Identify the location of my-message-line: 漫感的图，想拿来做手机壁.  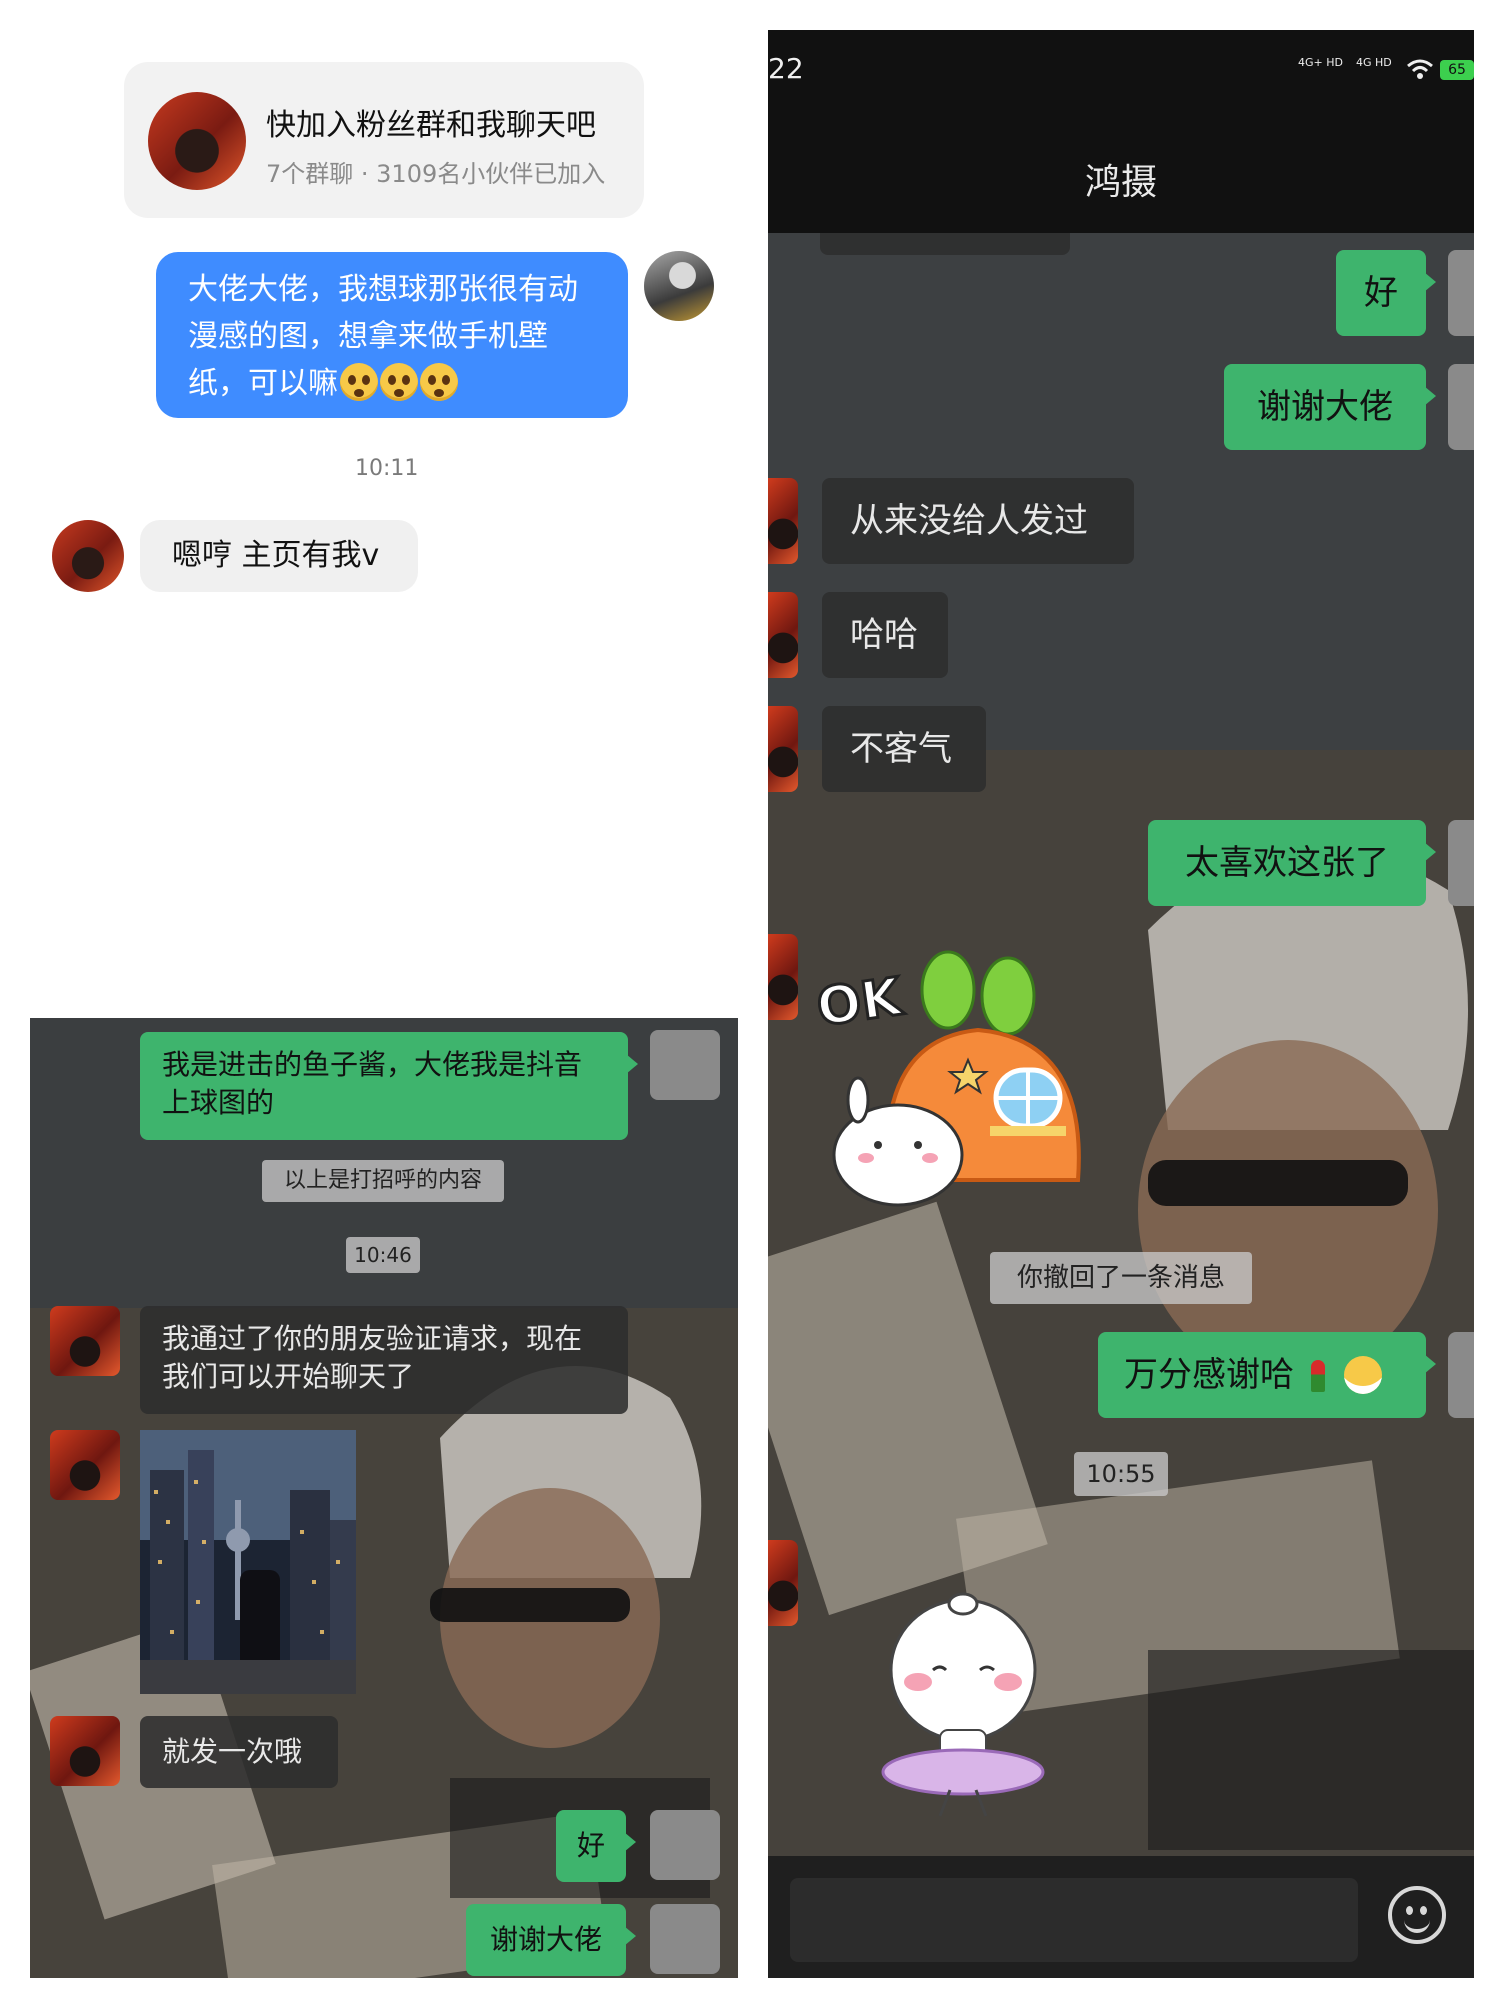
(368, 336).